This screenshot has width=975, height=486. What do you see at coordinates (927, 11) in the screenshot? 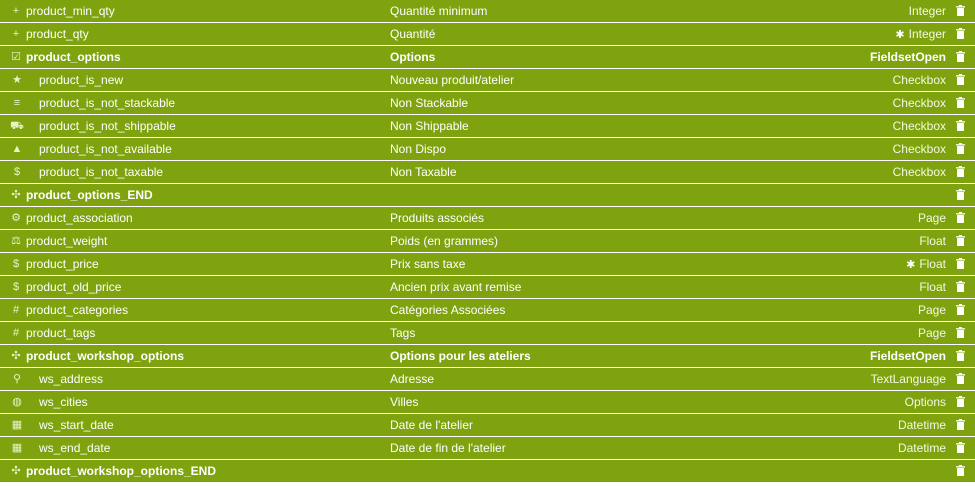
I see `field-type: Integer` at bounding box center [927, 11].